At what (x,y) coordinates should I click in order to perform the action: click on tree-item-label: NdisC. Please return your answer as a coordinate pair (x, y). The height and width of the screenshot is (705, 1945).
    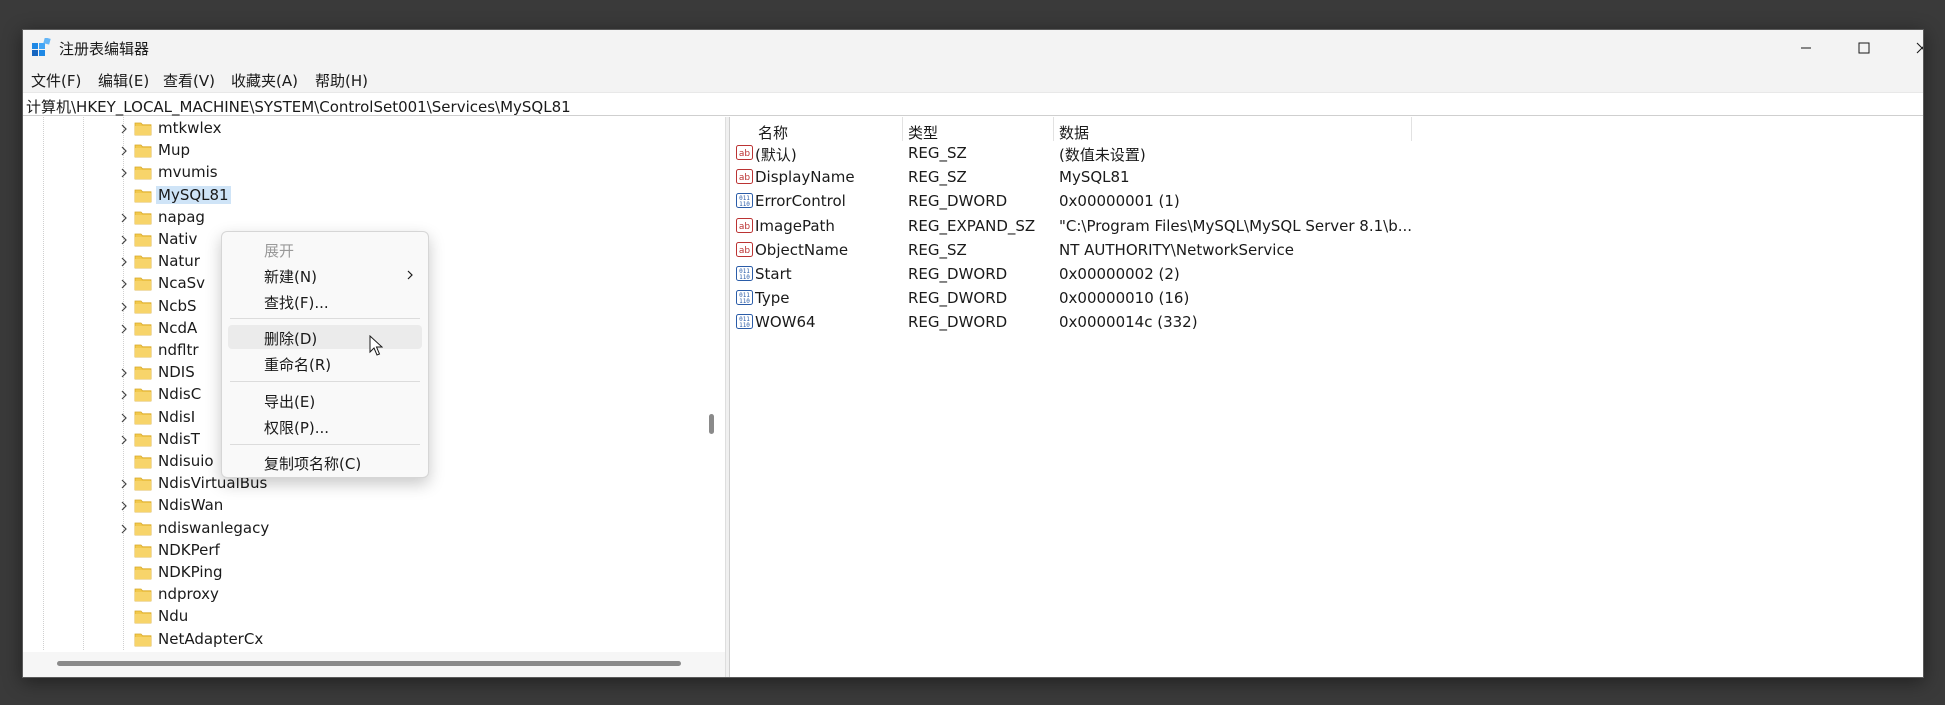
    Looking at the image, I should click on (180, 394).